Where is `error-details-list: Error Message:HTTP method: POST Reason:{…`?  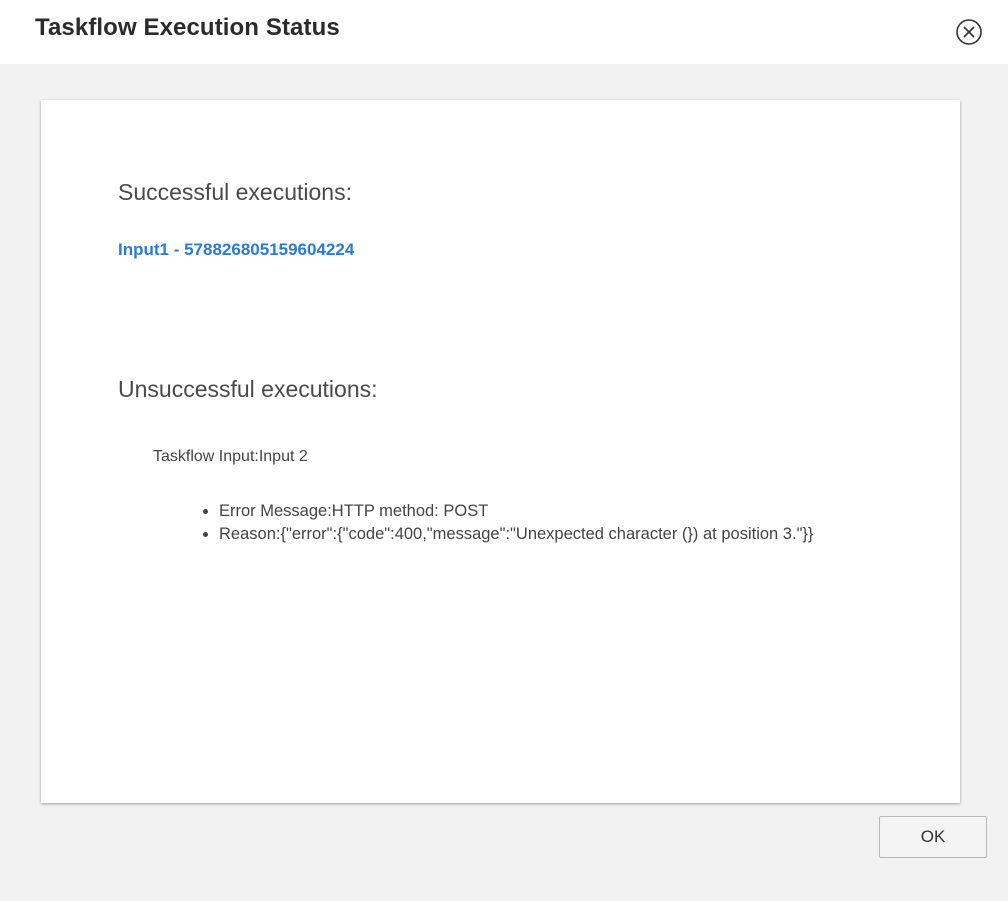 error-details-list: Error Message:HTTP method: POST Reason:{… is located at coordinates (559, 523).